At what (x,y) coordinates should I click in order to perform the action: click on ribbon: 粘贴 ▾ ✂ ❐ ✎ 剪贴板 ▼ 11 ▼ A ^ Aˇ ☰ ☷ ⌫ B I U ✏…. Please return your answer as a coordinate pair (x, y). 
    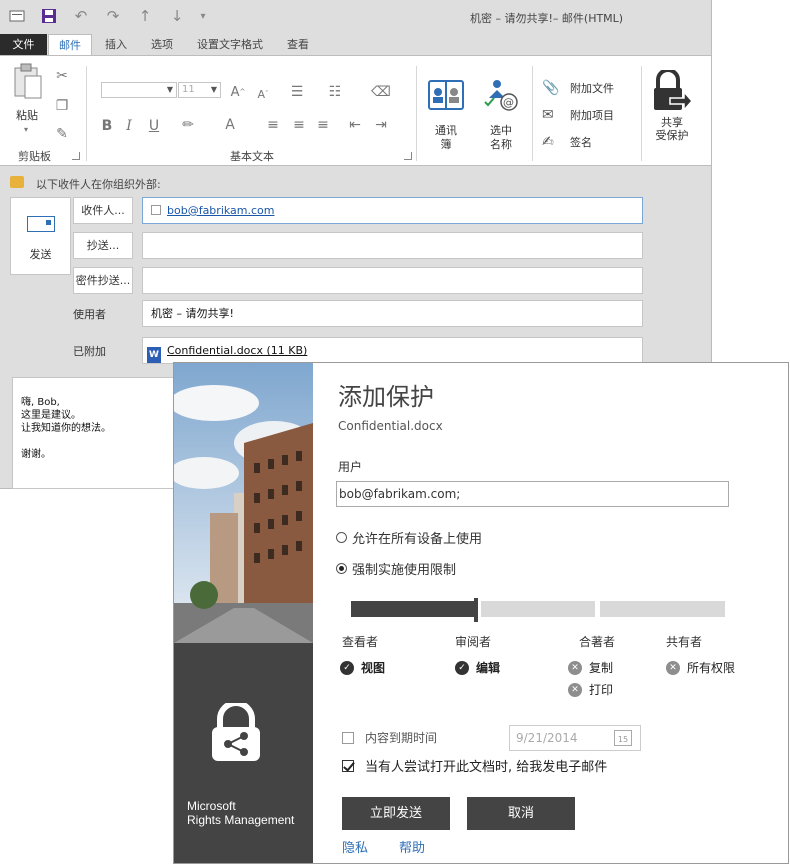
    Looking at the image, I should click on (355, 110).